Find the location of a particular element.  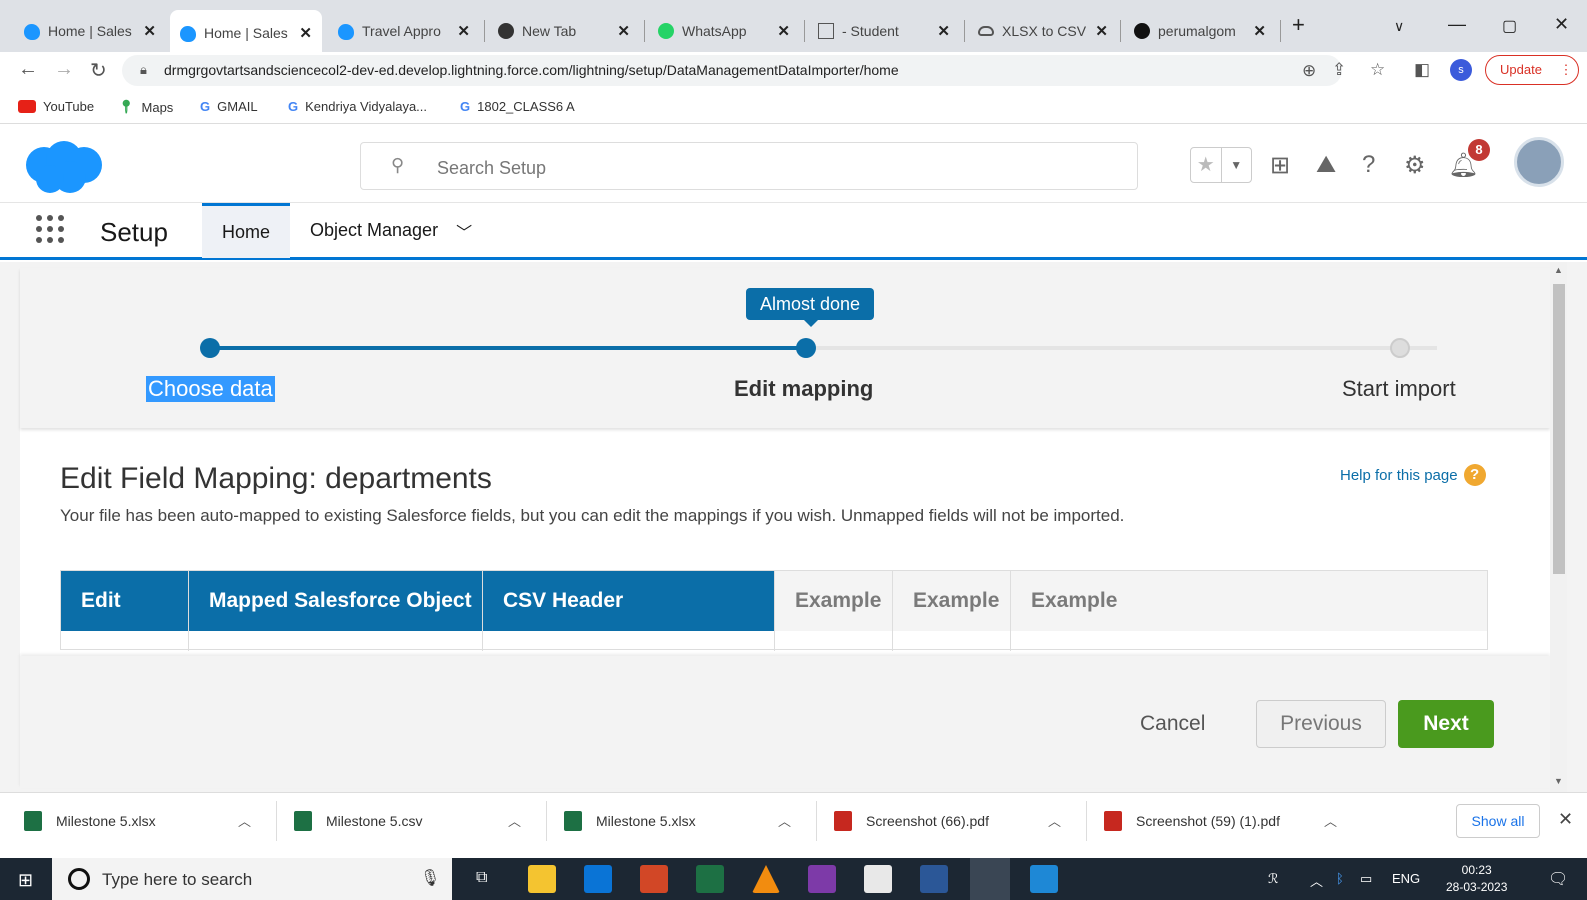

table-row-divider is located at coordinates (1010, 641).